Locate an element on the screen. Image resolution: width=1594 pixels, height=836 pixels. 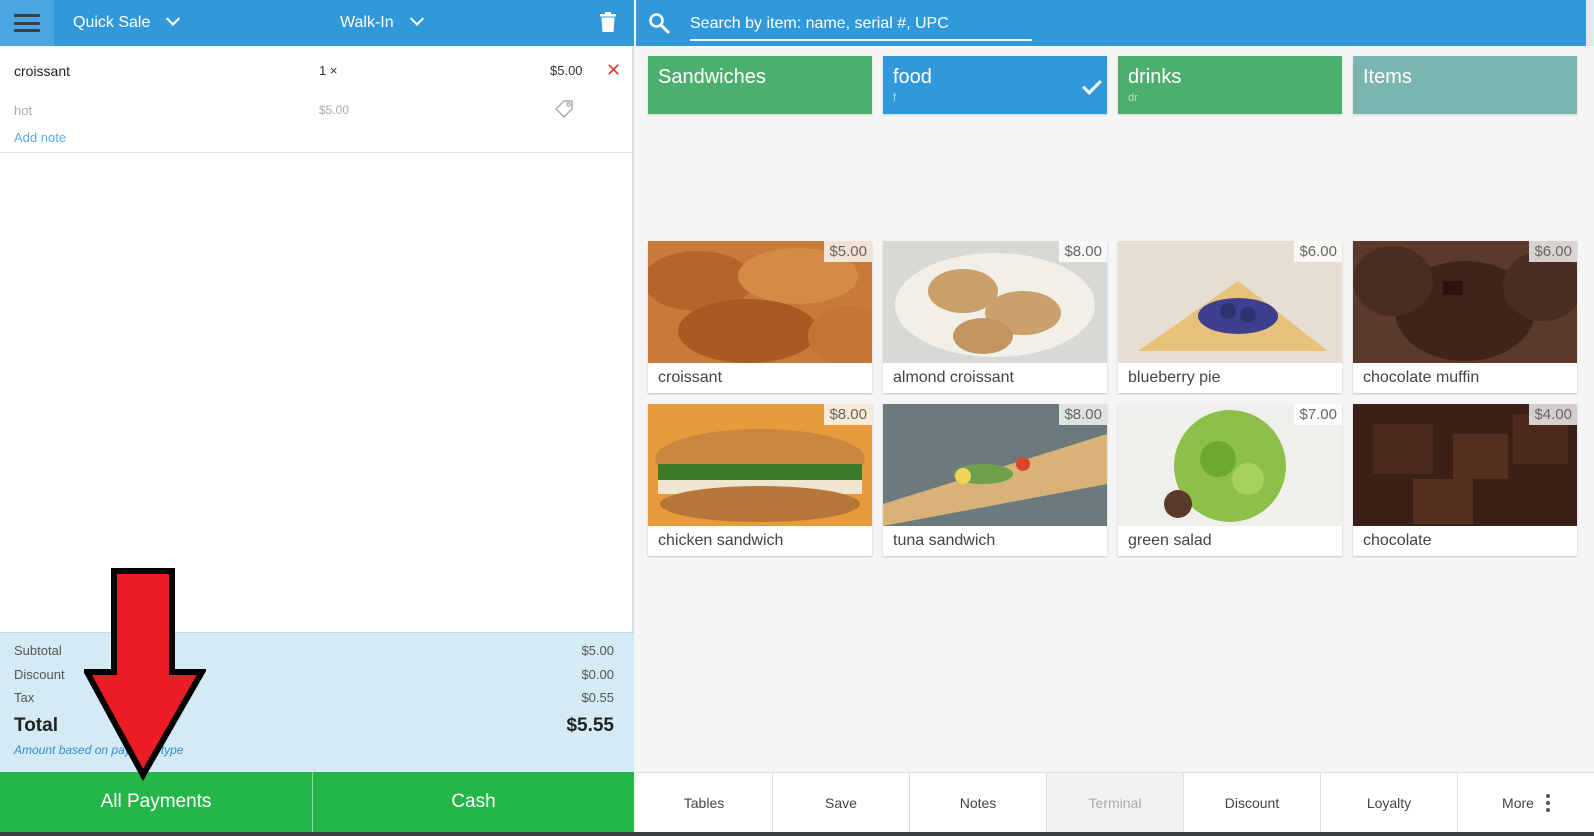
tax-value: $0.55 is located at coordinates (597, 697).